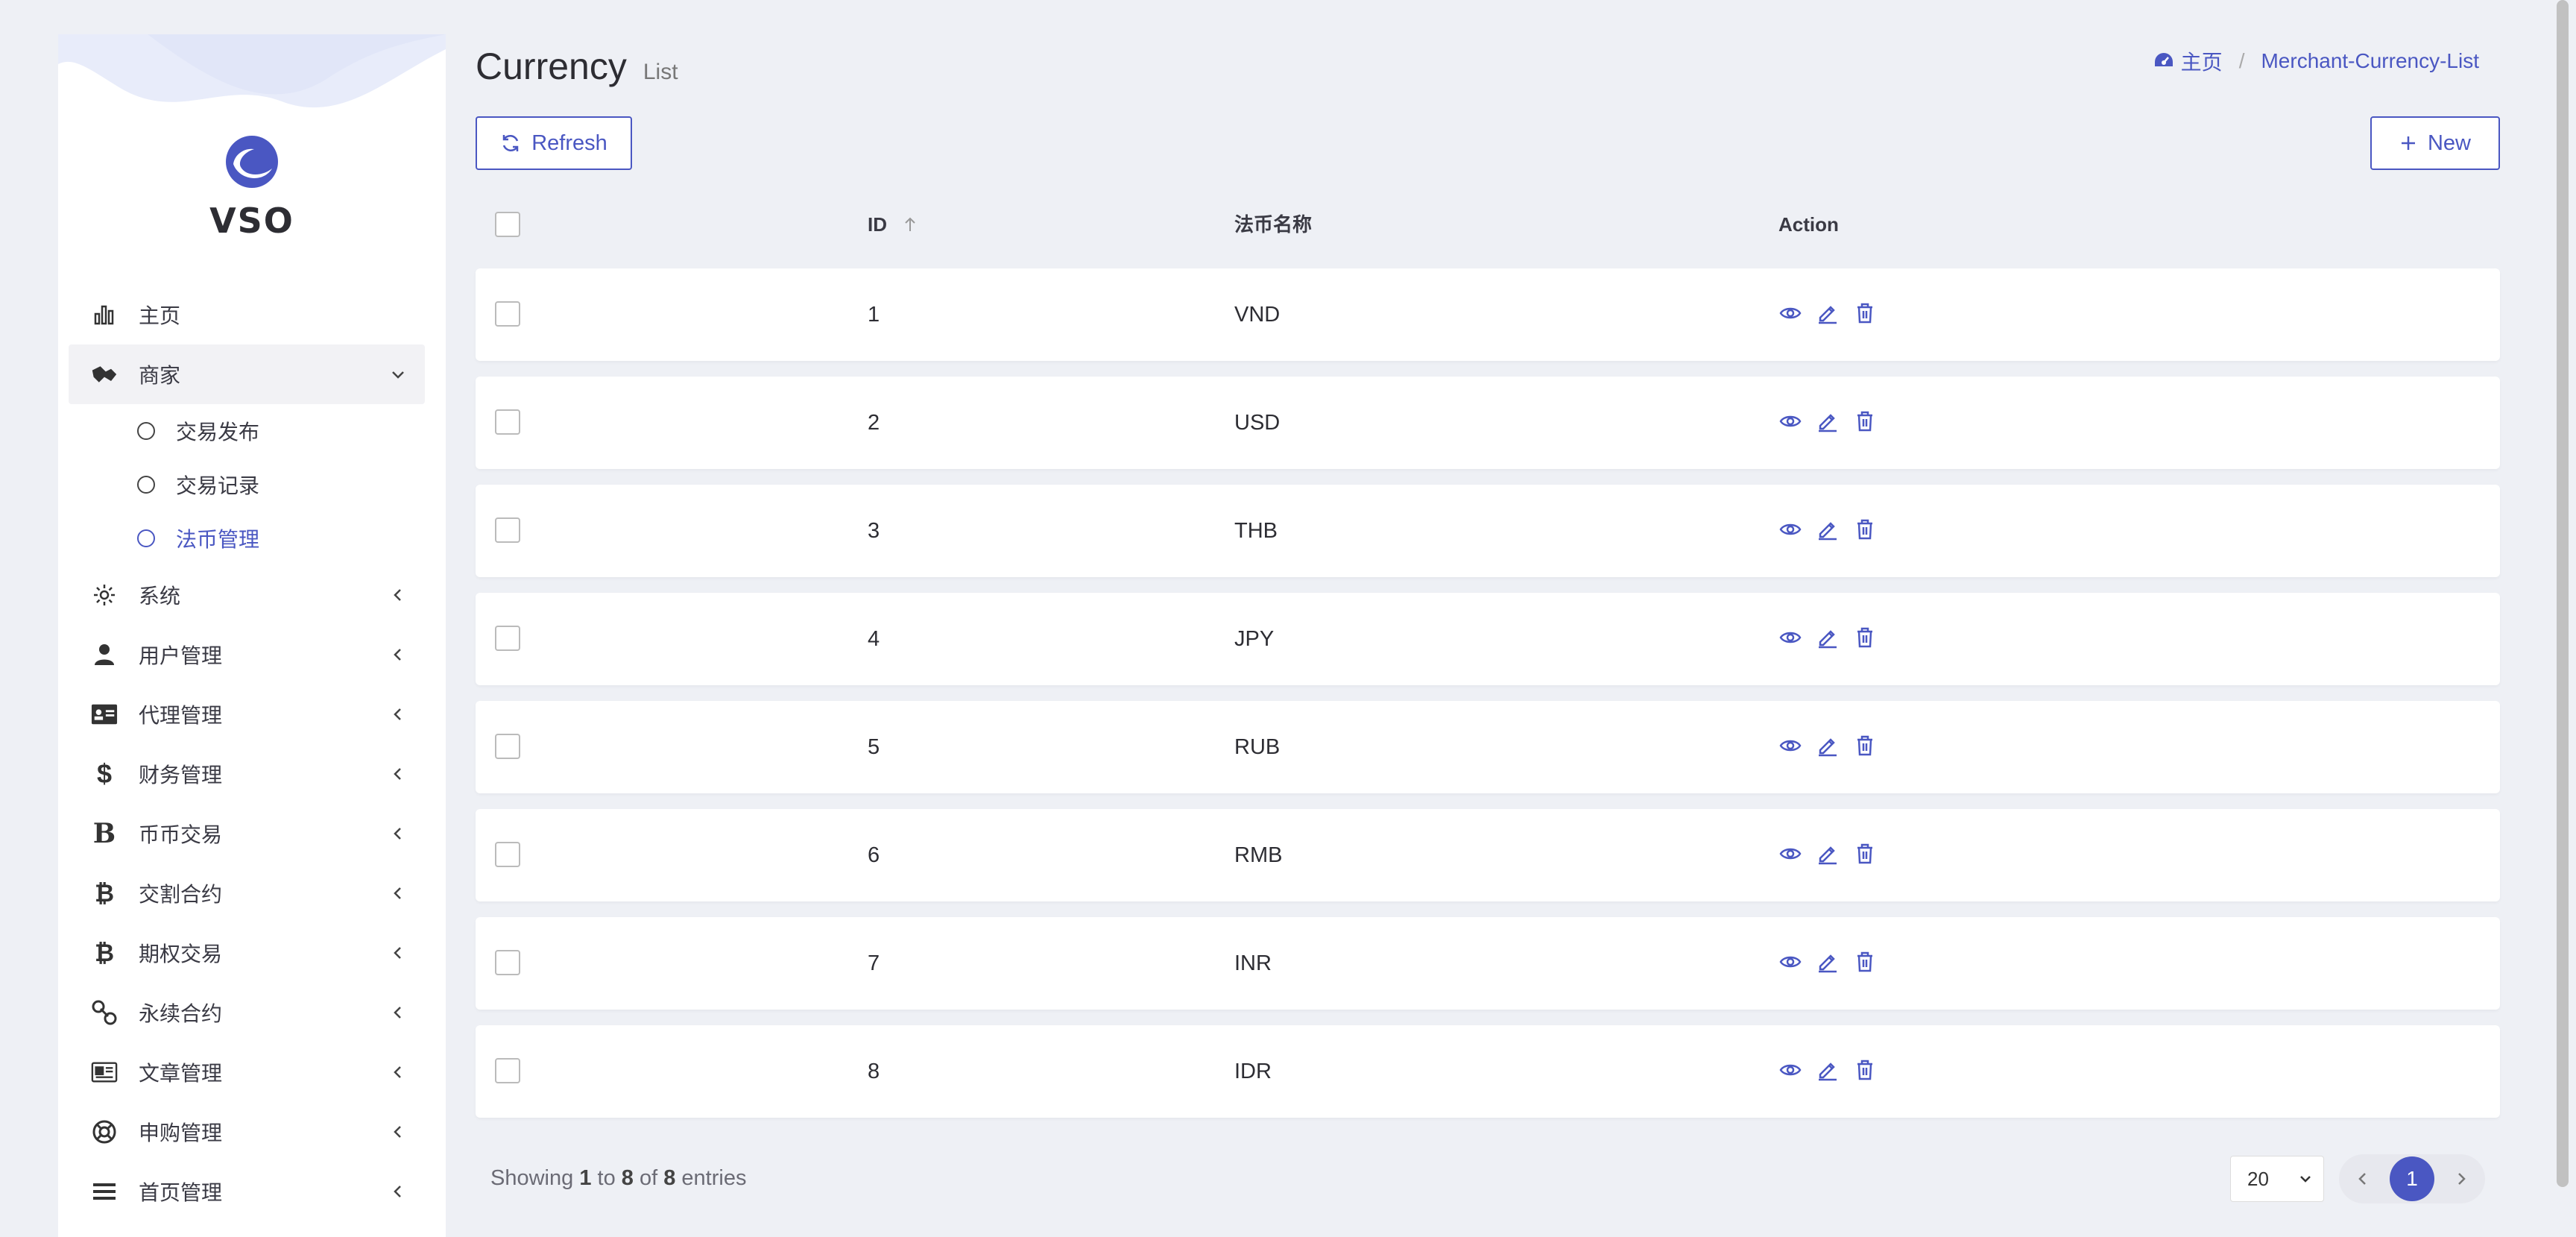  What do you see at coordinates (874, 963) in the screenshot?
I see `cell-id: 7` at bounding box center [874, 963].